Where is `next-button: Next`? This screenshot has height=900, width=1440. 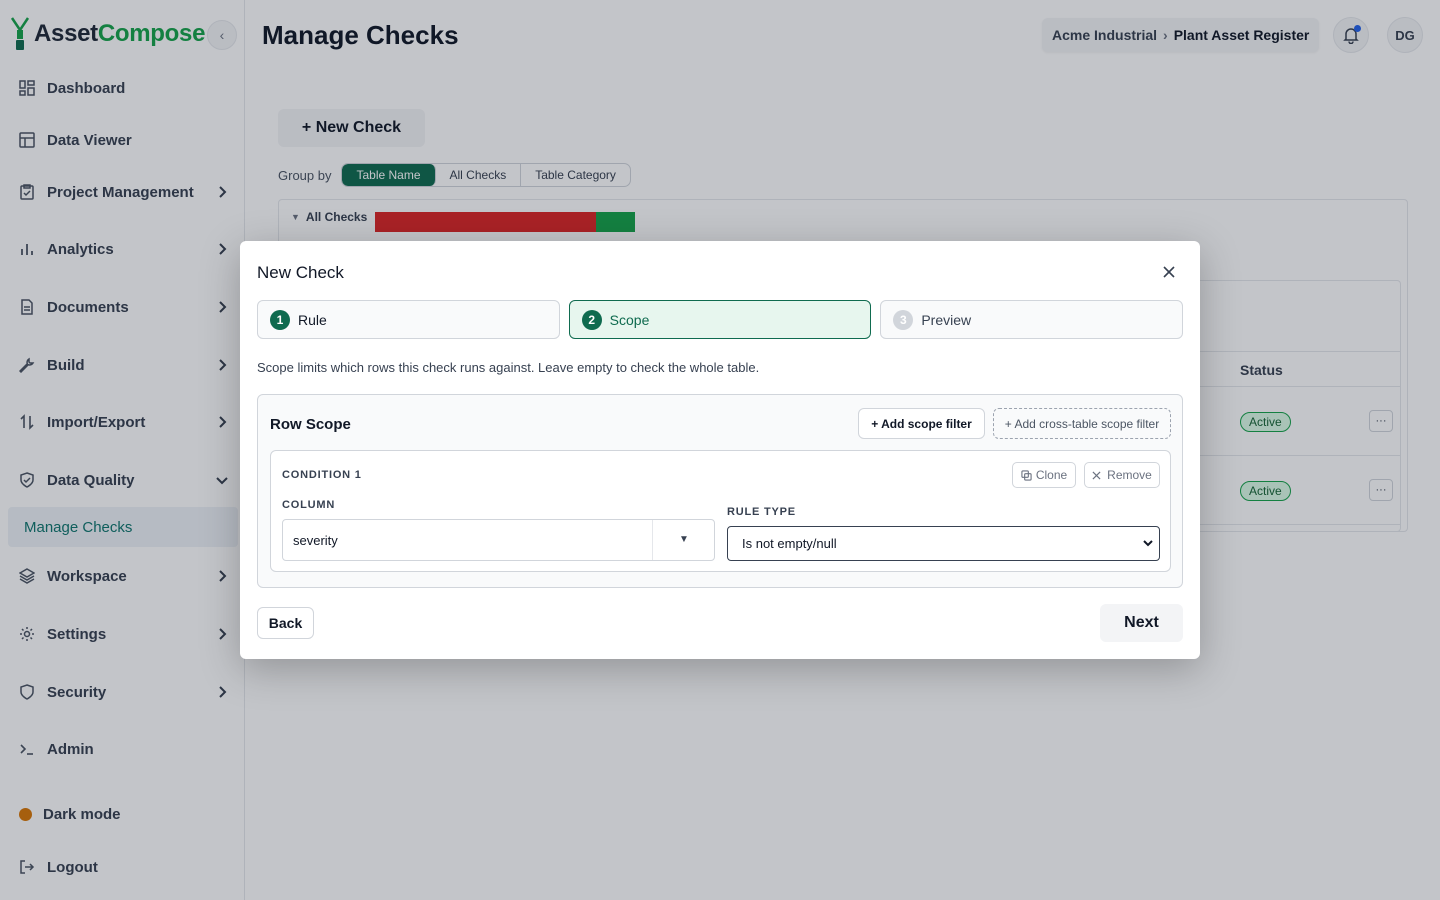 next-button: Next is located at coordinates (1141, 623).